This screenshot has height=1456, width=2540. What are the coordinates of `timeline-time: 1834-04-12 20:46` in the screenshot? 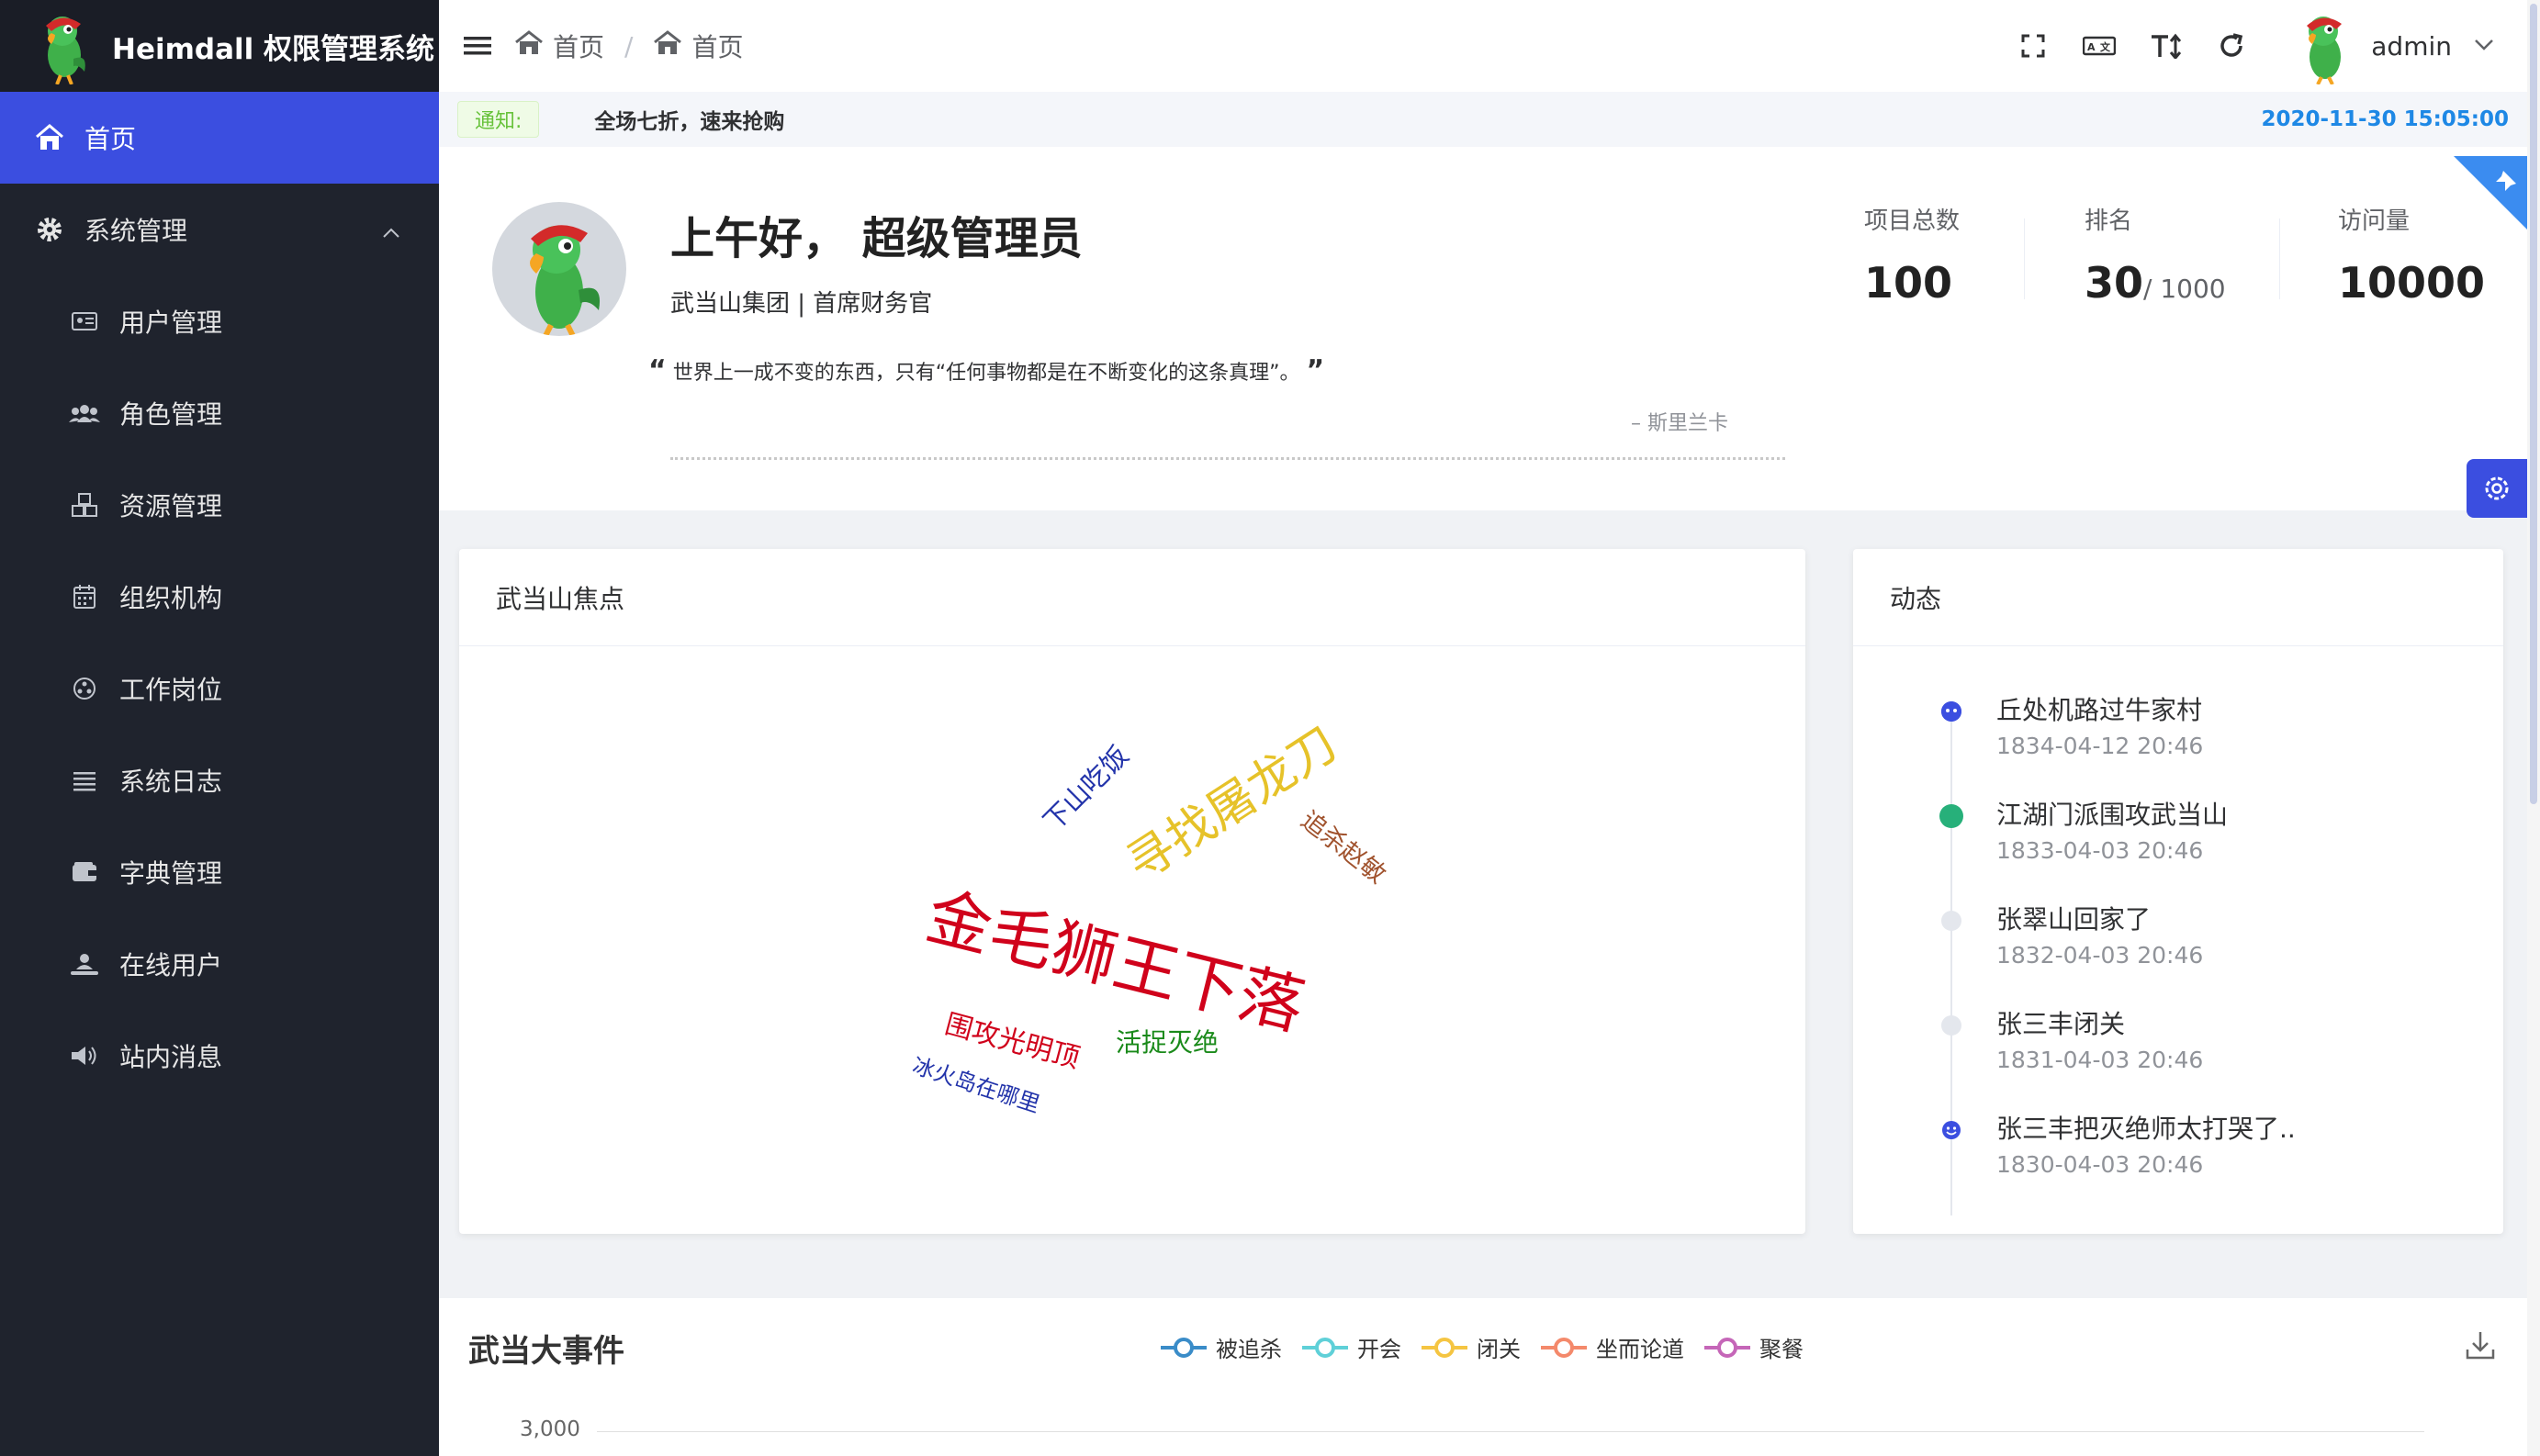 It's located at (2100, 746).